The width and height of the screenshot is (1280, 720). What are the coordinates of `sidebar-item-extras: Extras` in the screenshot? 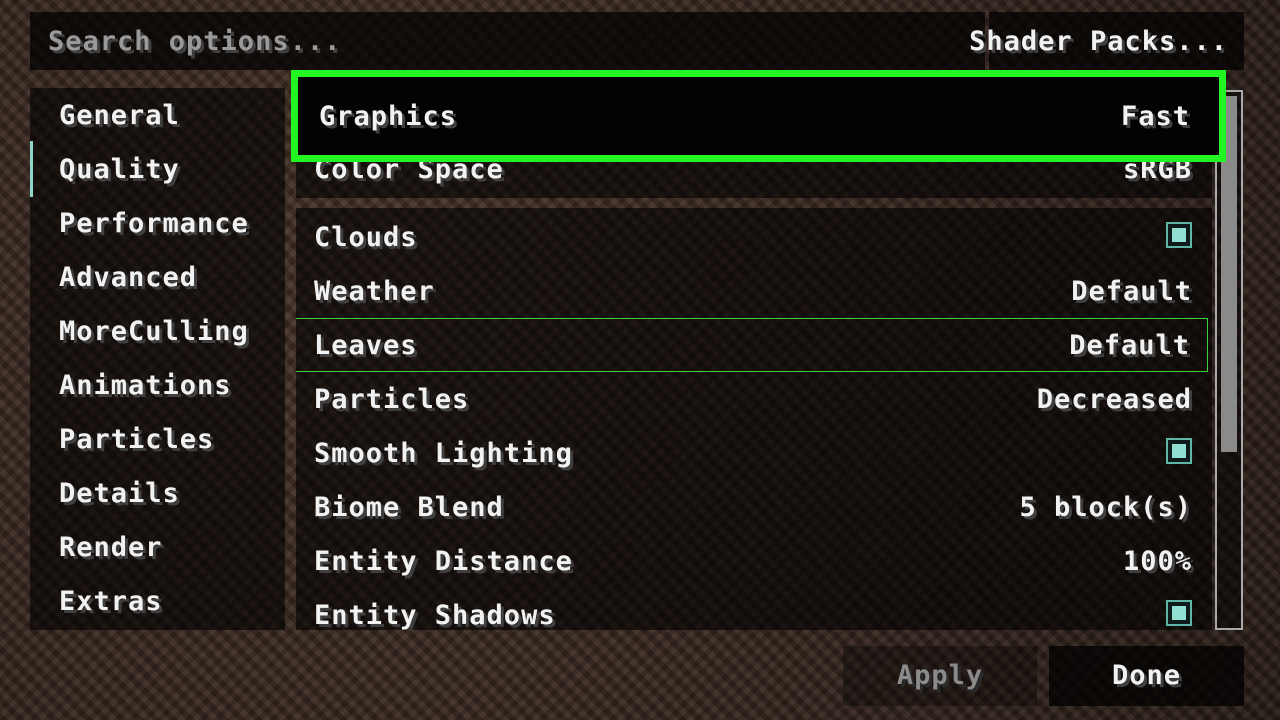 It's located at (157, 601).